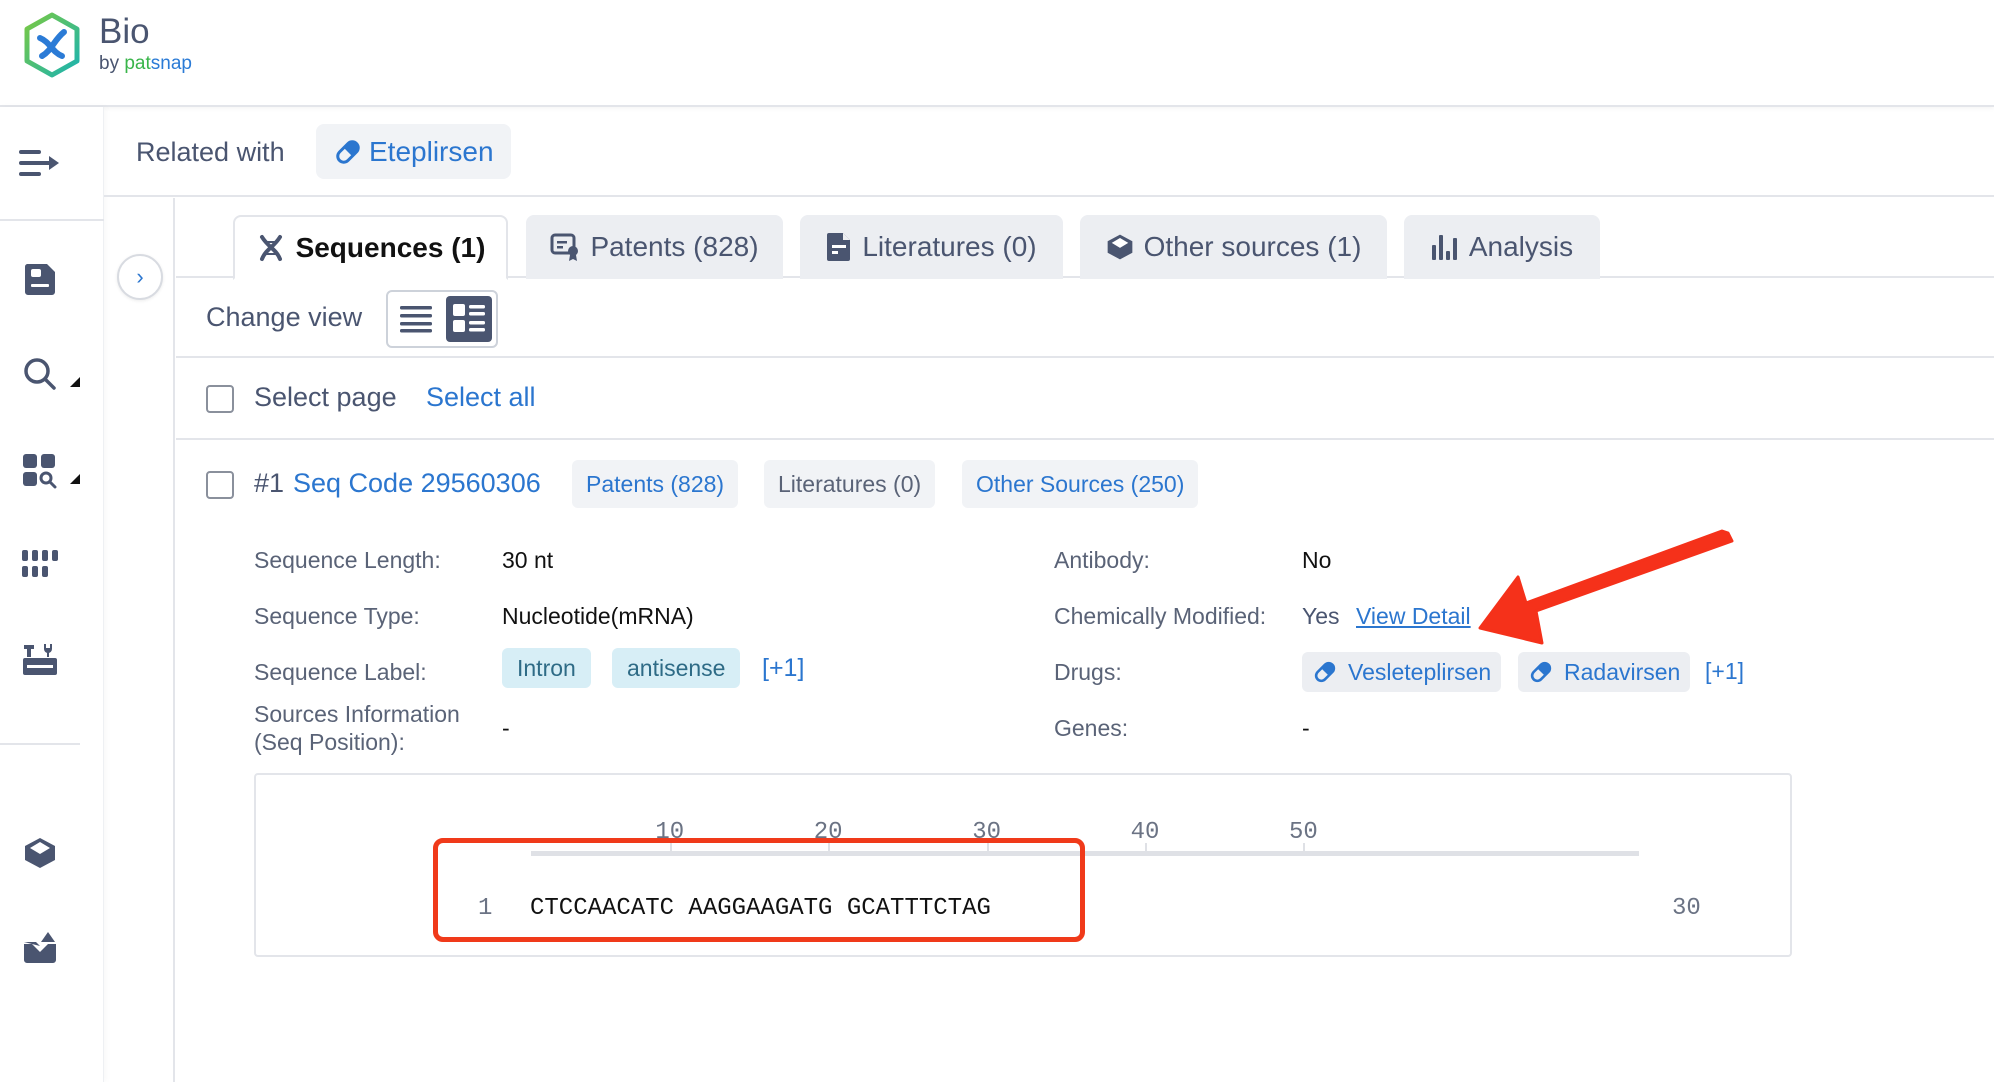 The height and width of the screenshot is (1082, 1994). I want to click on list-view-icon, so click(416, 319).